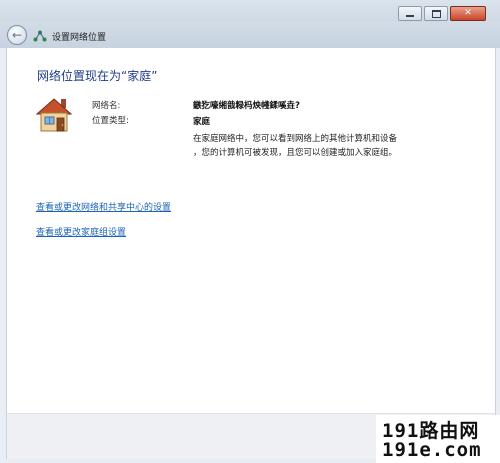 This screenshot has height=463, width=500. Describe the element at coordinates (110, 121) in the screenshot. I see `location-type-label: 位置类型:` at that location.